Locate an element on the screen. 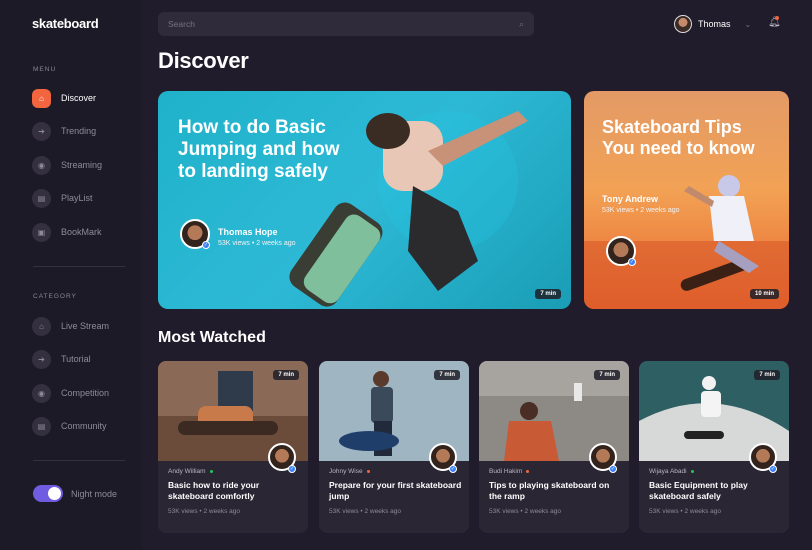 The height and width of the screenshot is (550, 812). sidebar-item-streaming: ◉ Streaming is located at coordinates (67, 165).